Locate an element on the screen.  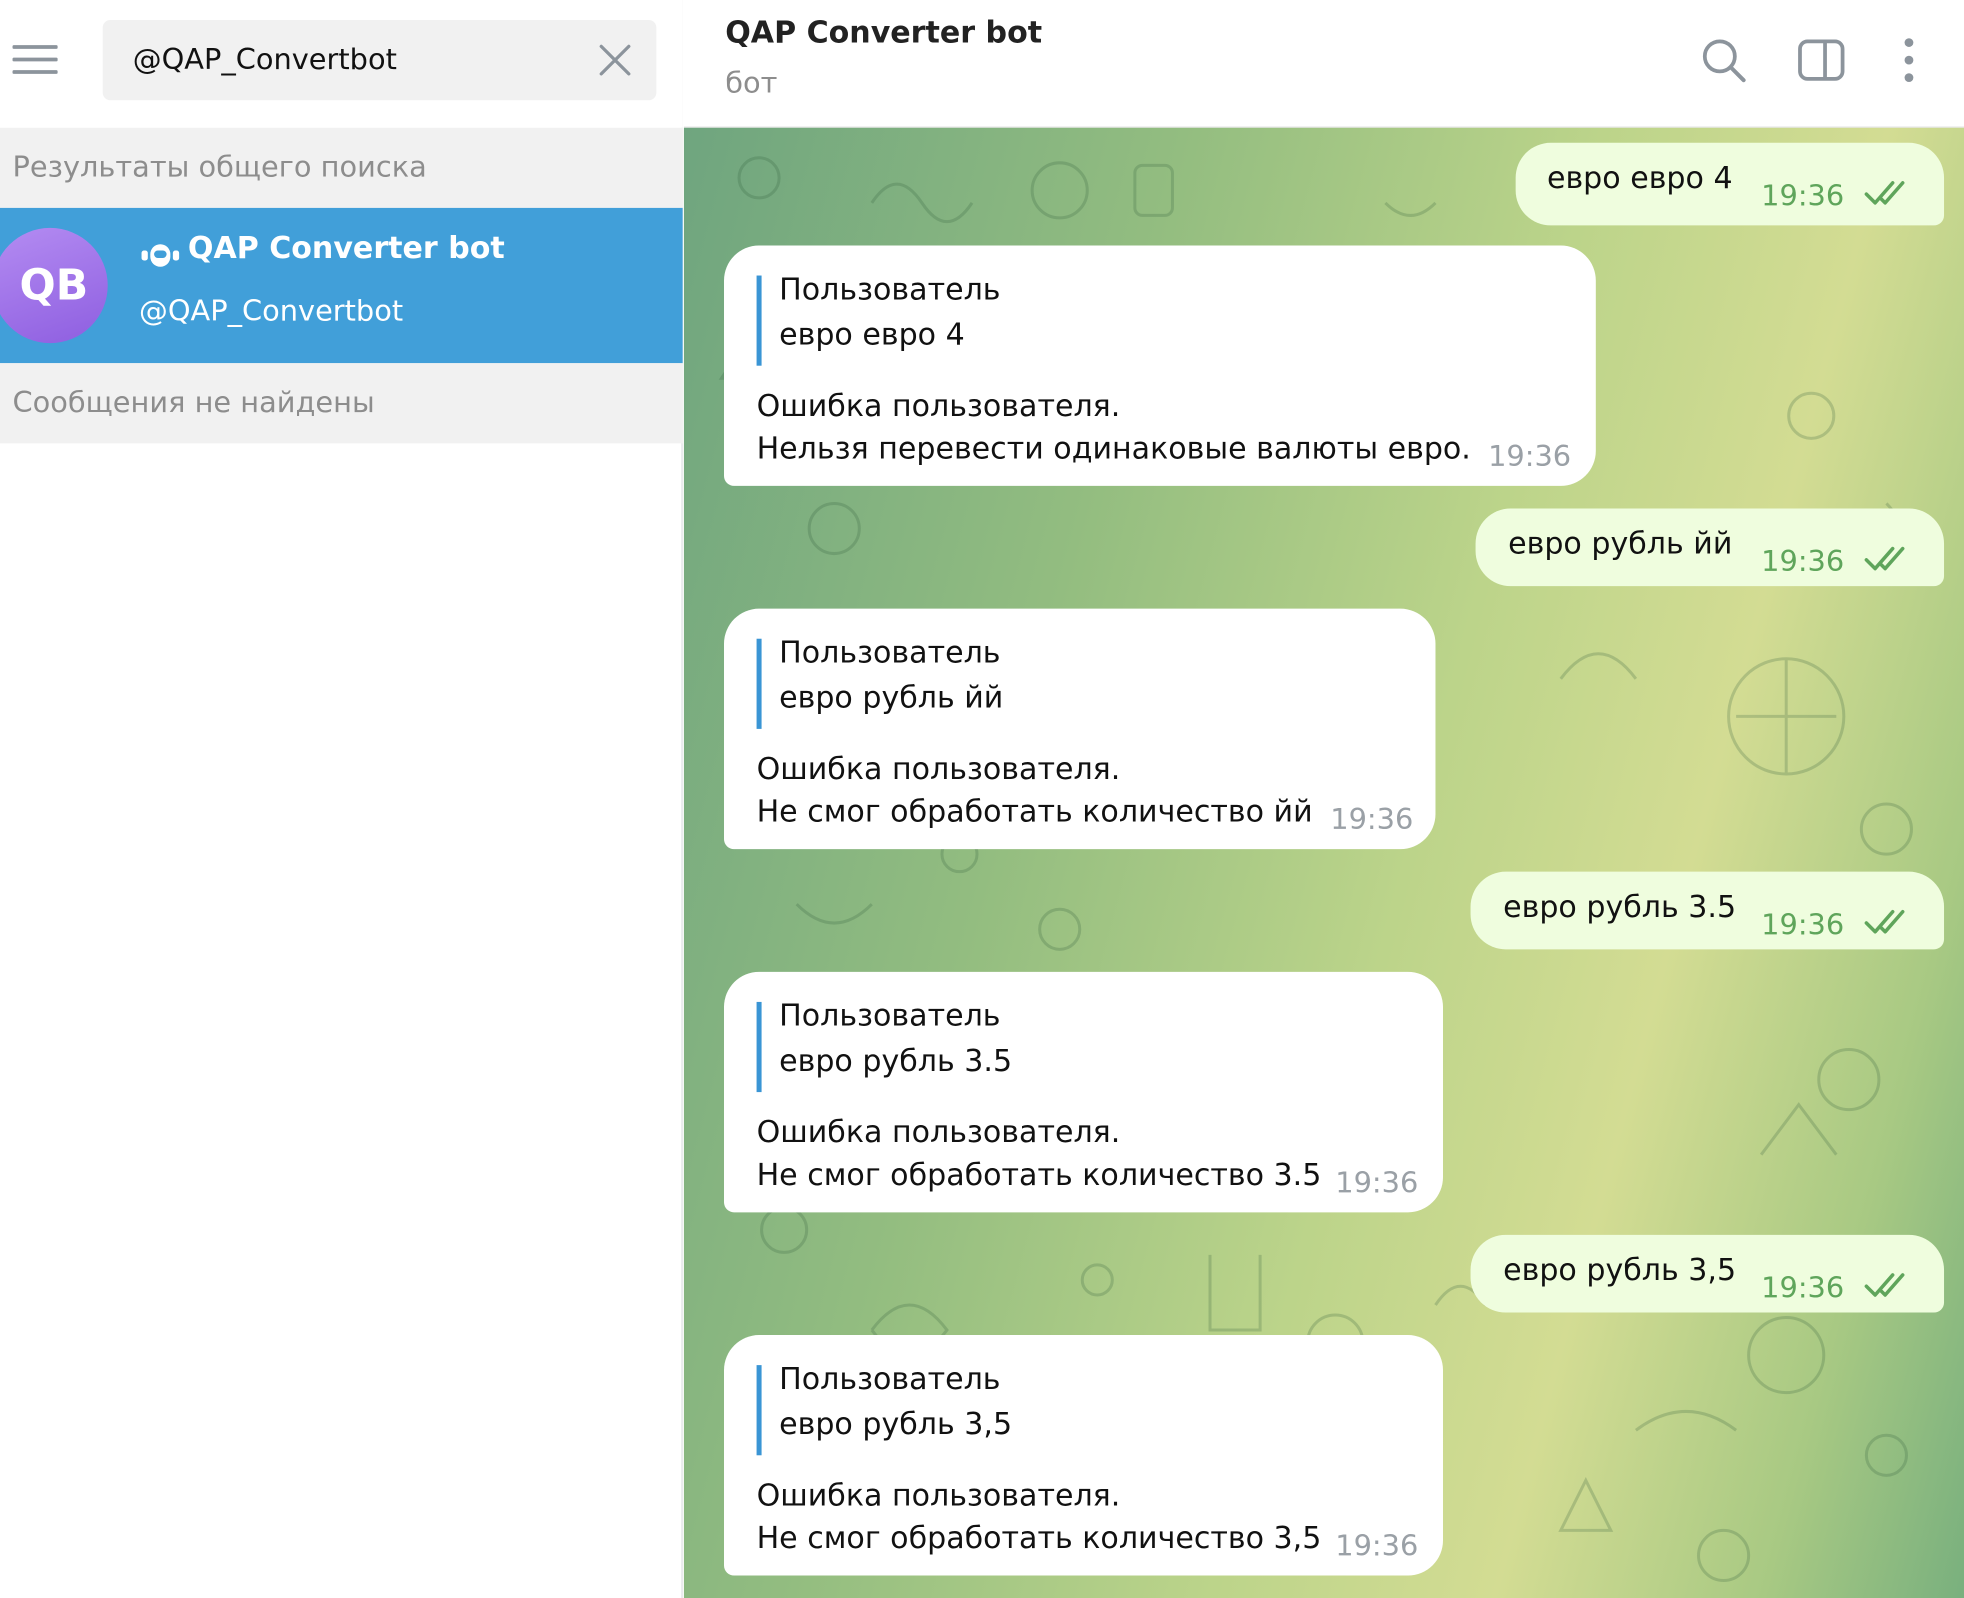
outgoing-message: евро рубль 3.5 19:36 is located at coordinates (1707, 910).